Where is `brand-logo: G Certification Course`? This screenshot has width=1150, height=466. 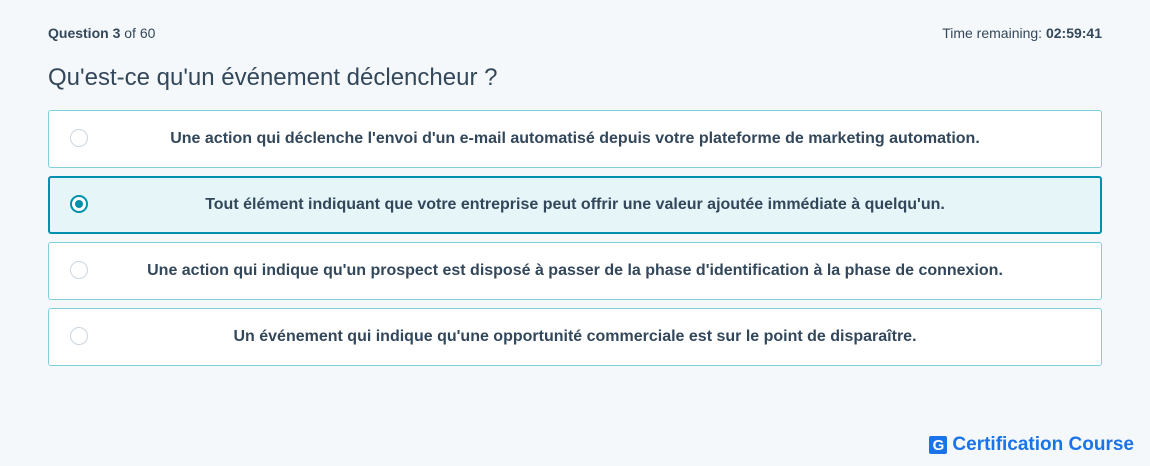 brand-logo: G Certification Course is located at coordinates (1031, 445).